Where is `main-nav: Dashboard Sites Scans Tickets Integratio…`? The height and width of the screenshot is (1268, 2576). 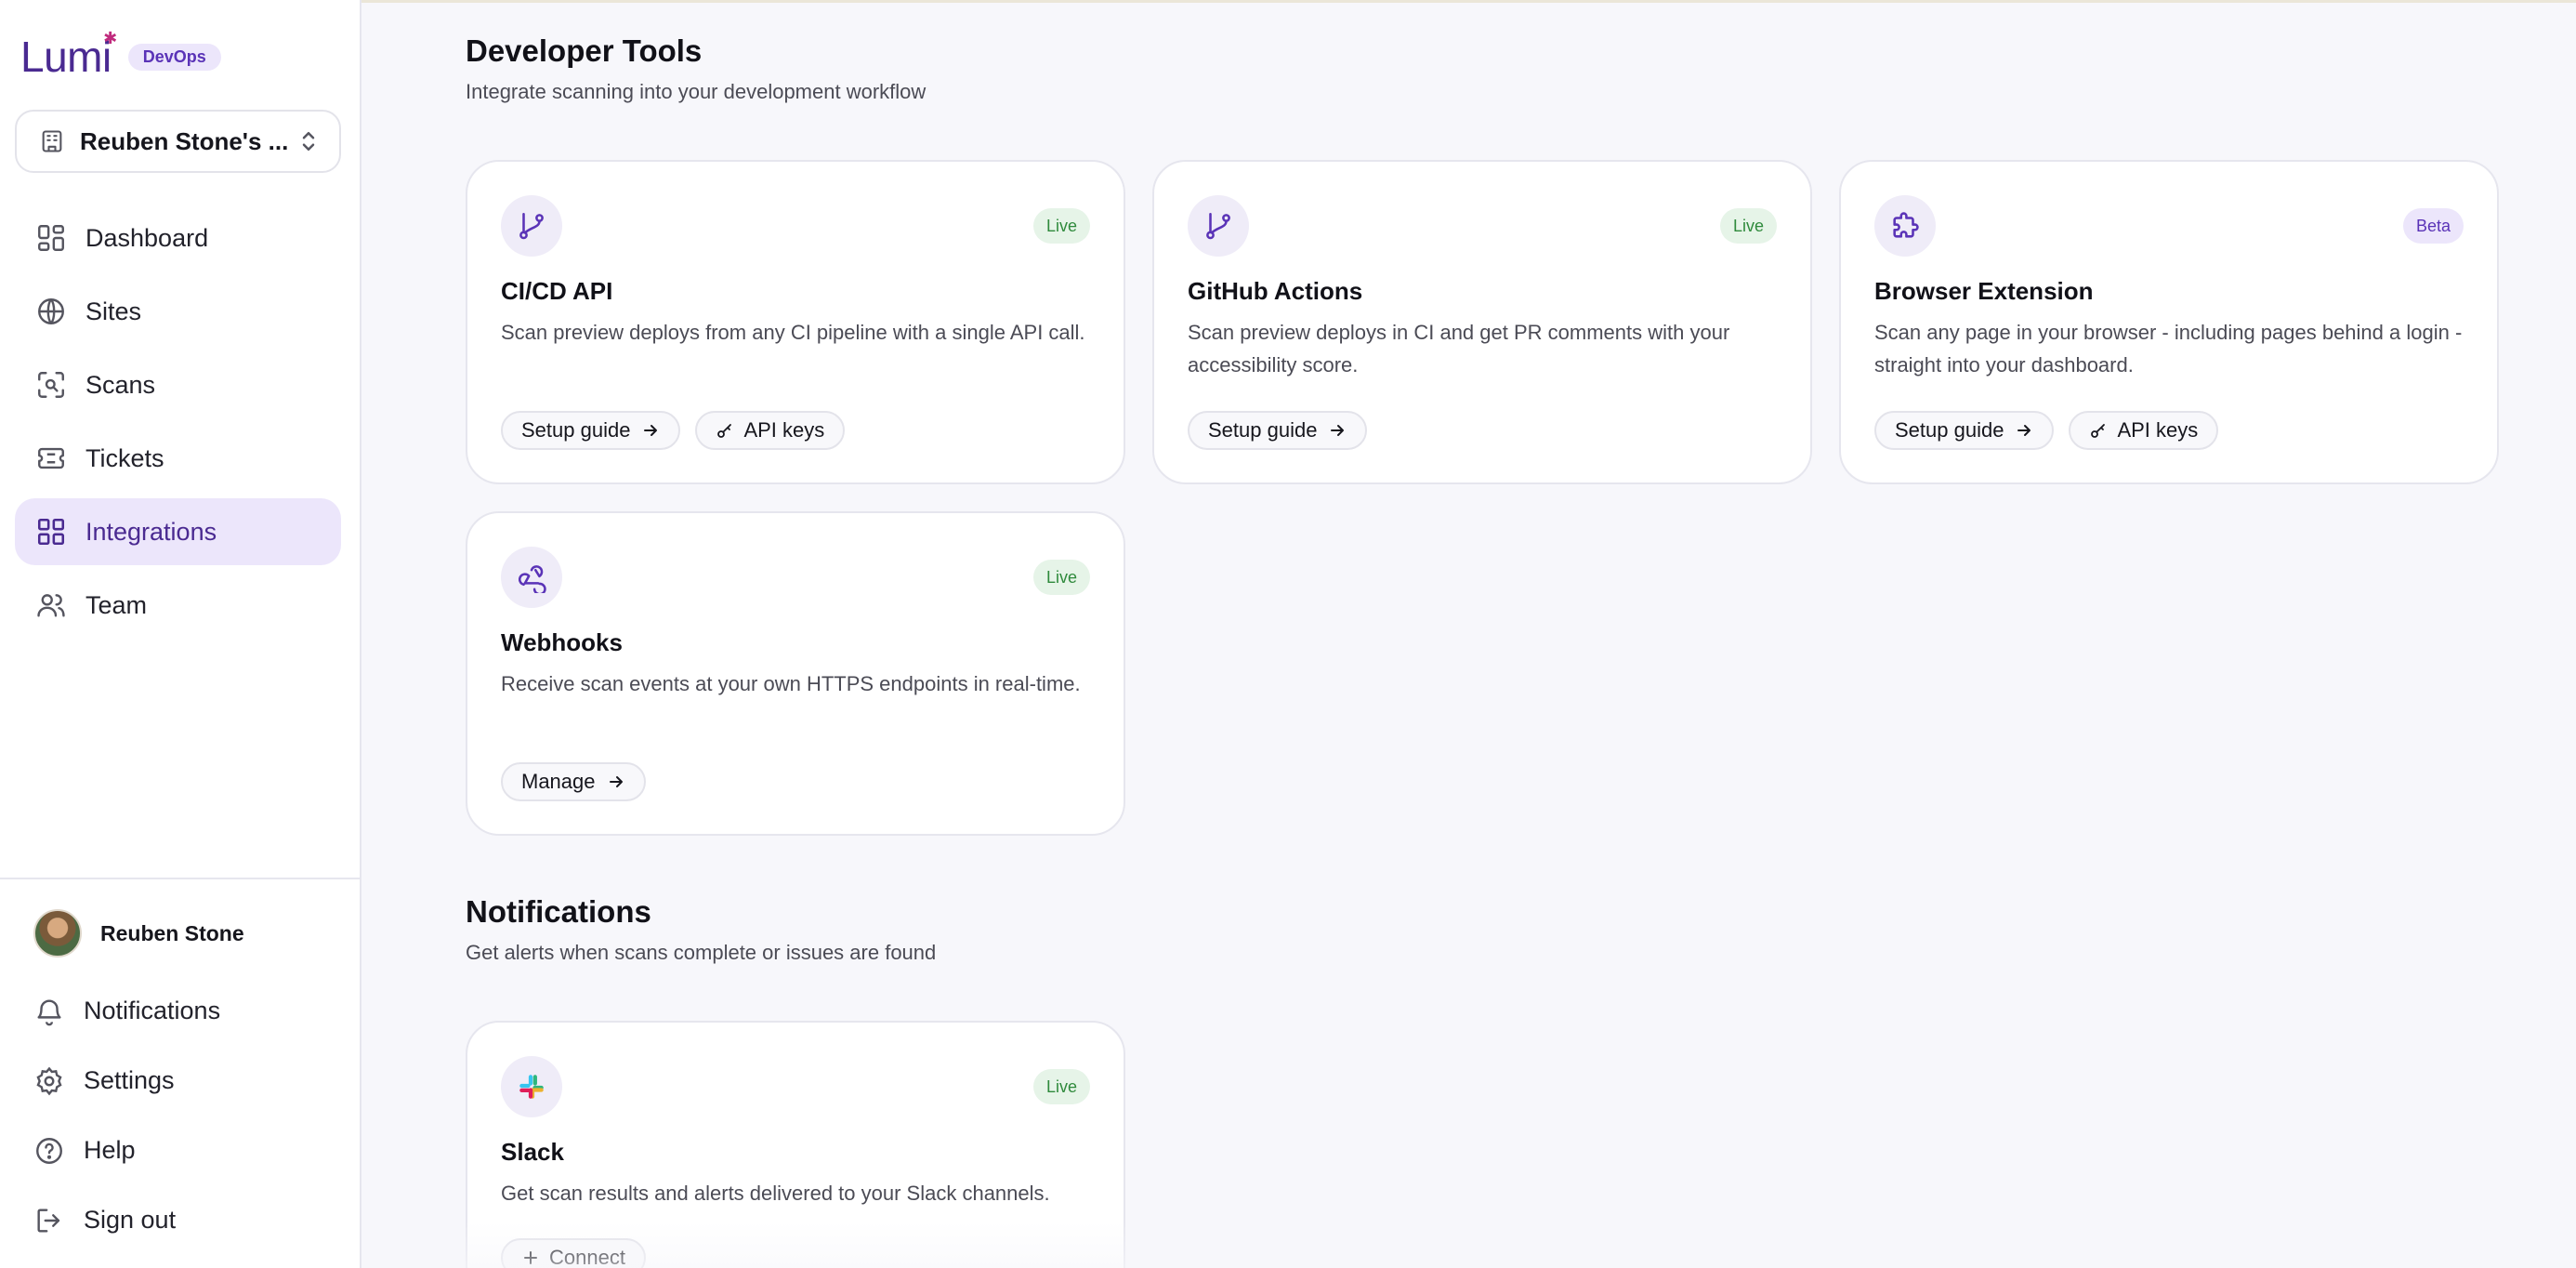 main-nav: Dashboard Sites Scans Tickets Integratio… is located at coordinates (178, 425).